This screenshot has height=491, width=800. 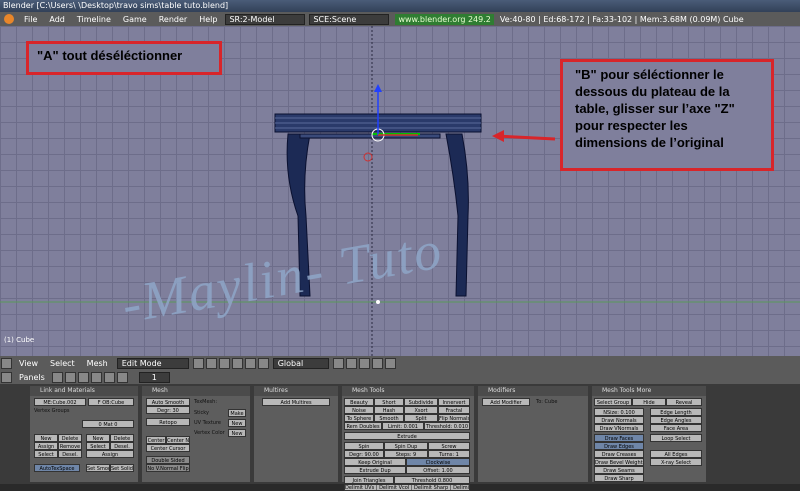 What do you see at coordinates (46, 454) in the screenshot?
I see `vgroup-select-button: Select` at bounding box center [46, 454].